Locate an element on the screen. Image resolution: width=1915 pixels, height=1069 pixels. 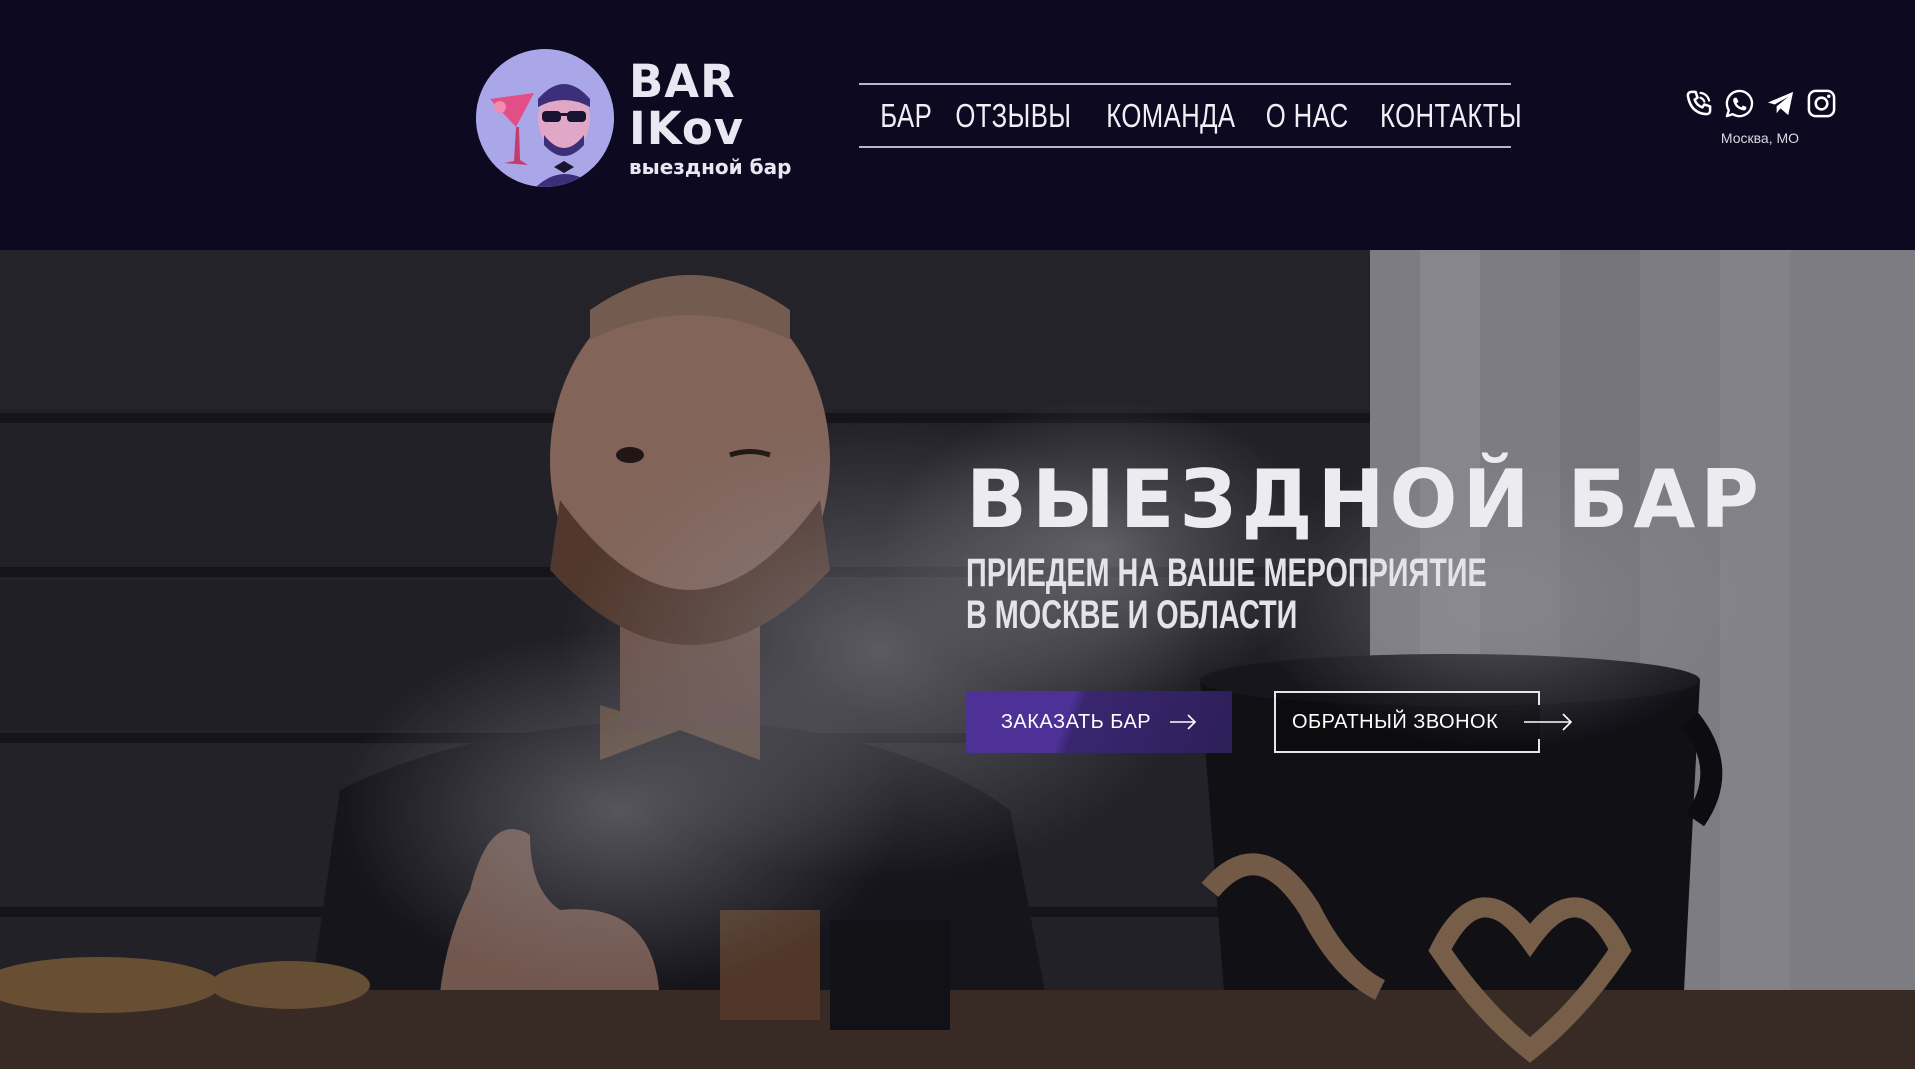
hero-subtitle-line2: В МОСКВЕ И ОБЛАСТИ is located at coordinates (1132, 615).